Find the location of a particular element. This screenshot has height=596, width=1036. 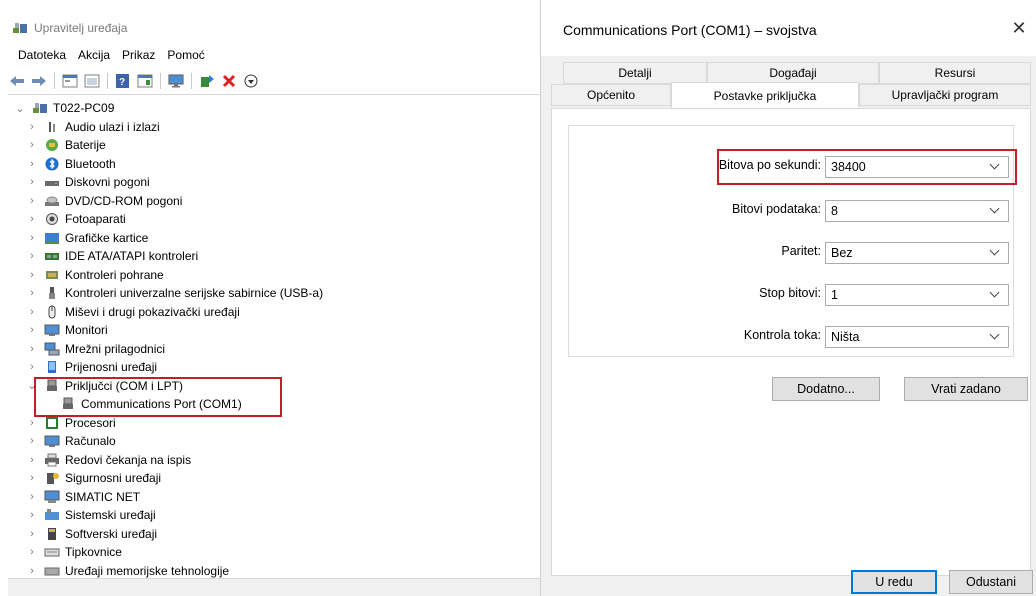

bluetooth-icon is located at coordinates (52, 164).